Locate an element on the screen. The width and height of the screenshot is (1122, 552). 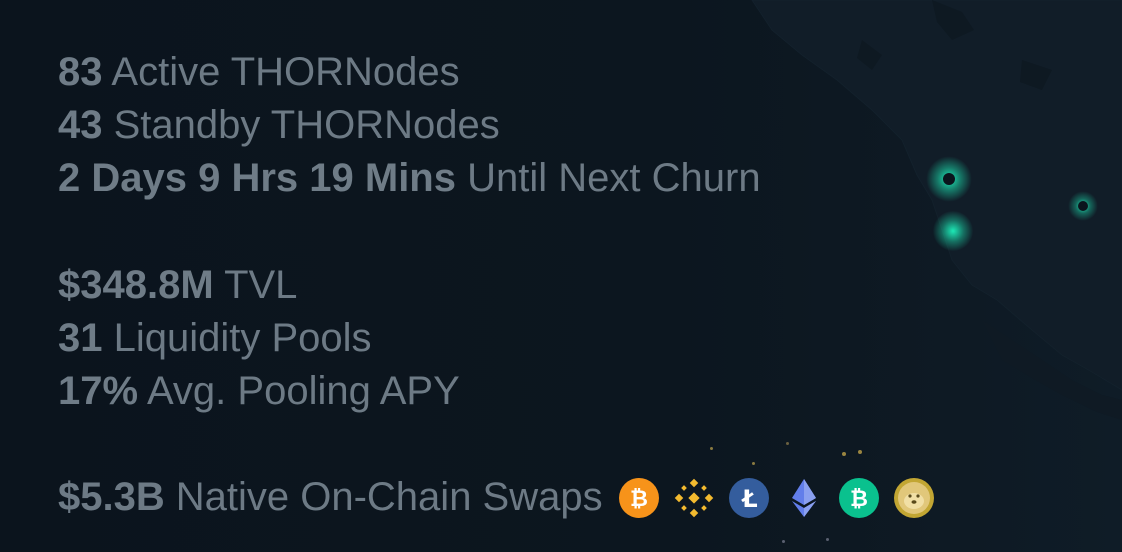
ethereum-icon is located at coordinates (803, 497).